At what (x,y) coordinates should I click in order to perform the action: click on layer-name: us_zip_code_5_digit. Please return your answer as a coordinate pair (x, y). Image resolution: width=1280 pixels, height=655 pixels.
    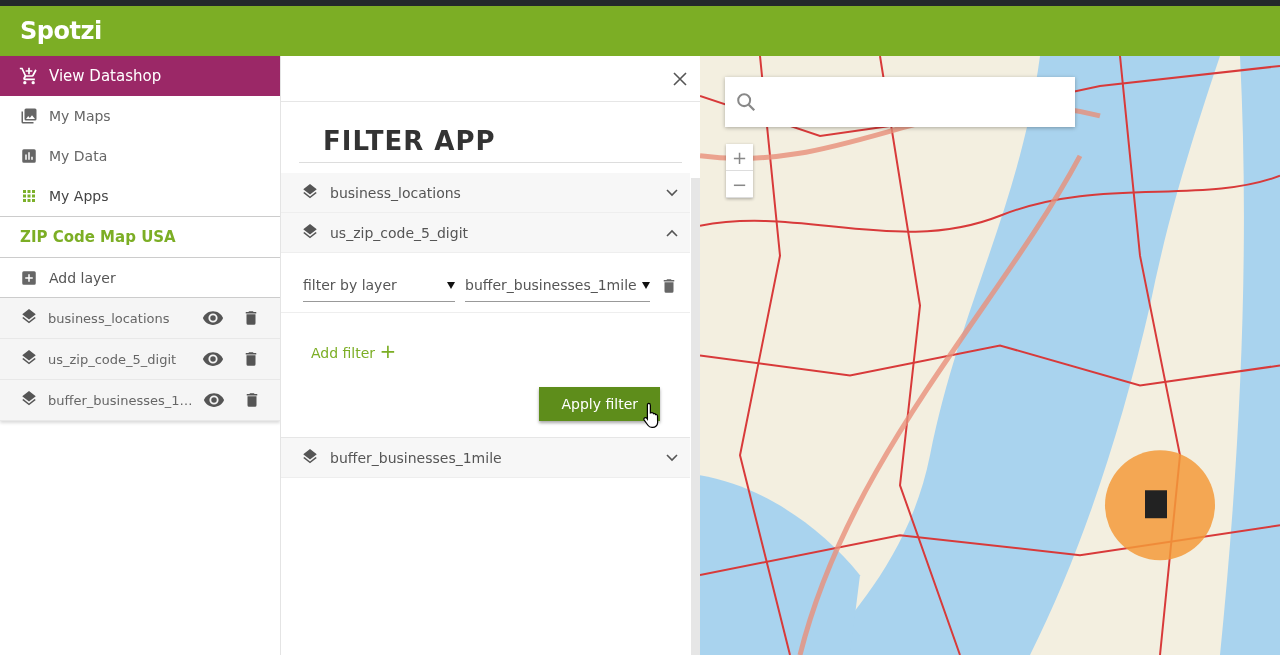
    Looking at the image, I should click on (120, 359).